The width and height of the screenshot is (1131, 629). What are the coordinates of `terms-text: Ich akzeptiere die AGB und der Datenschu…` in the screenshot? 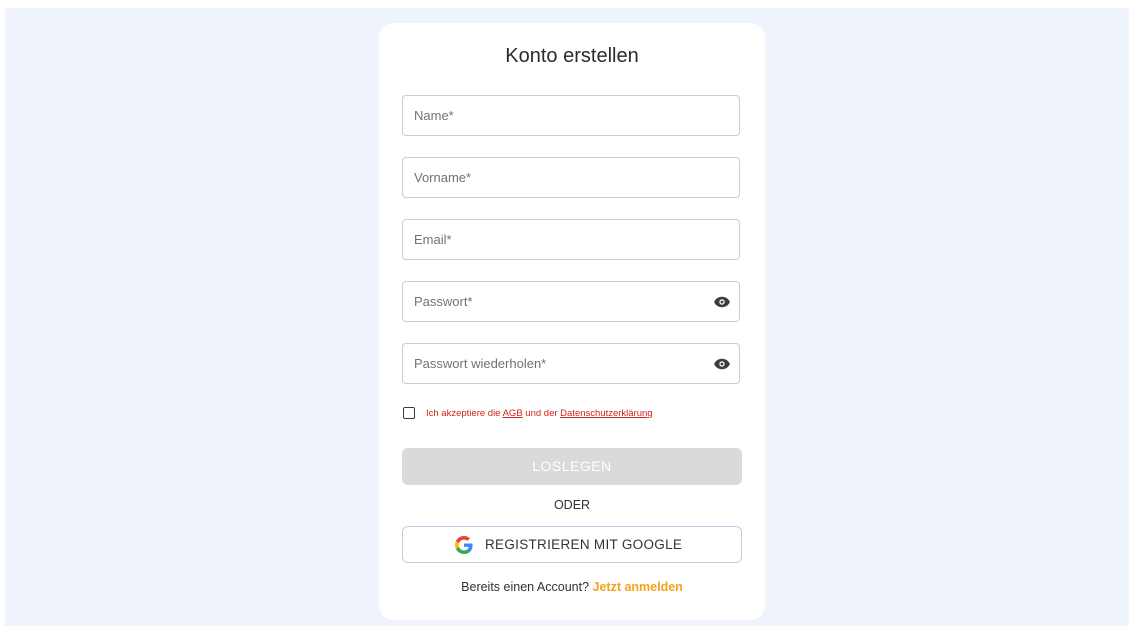 It's located at (539, 413).